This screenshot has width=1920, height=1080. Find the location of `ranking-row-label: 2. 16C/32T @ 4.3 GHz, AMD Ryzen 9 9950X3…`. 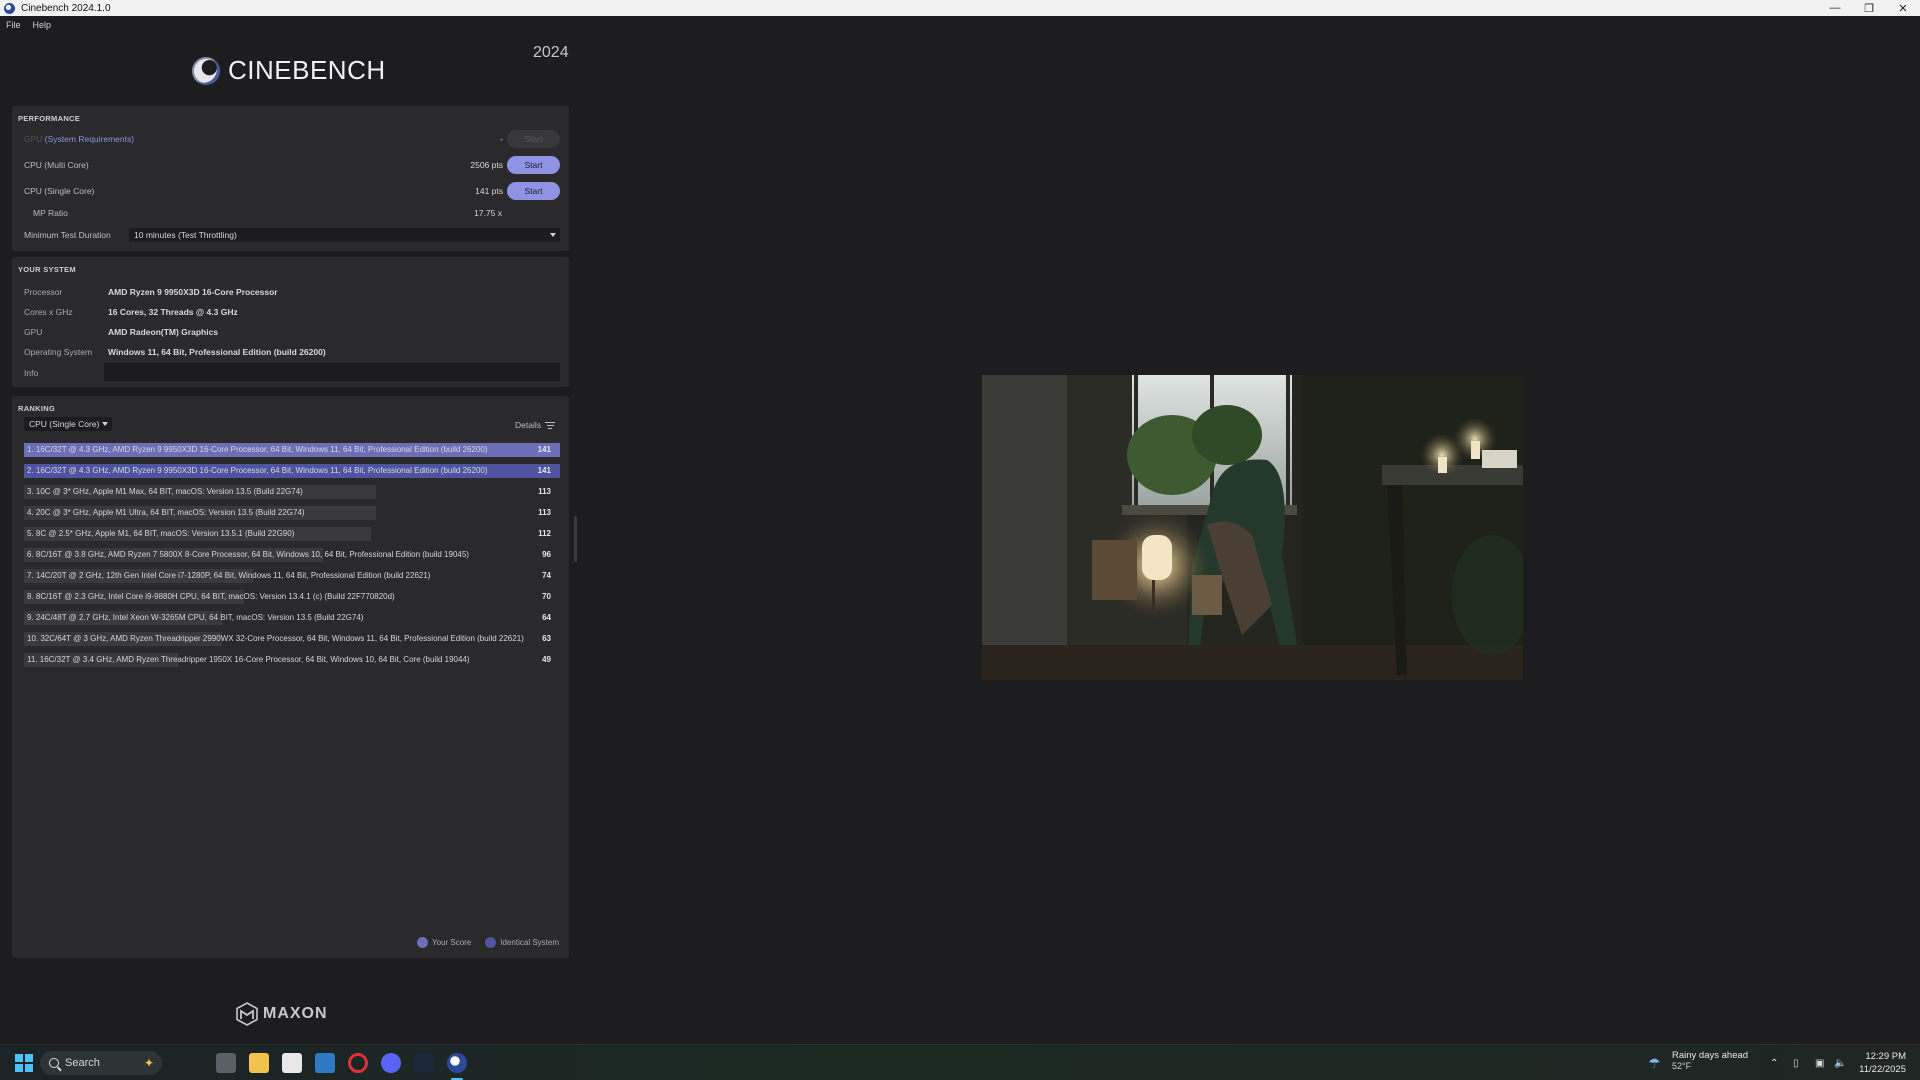

ranking-row-label: 2. 16C/32T @ 4.3 GHz, AMD Ryzen 9 9950X3… is located at coordinates (257, 470).